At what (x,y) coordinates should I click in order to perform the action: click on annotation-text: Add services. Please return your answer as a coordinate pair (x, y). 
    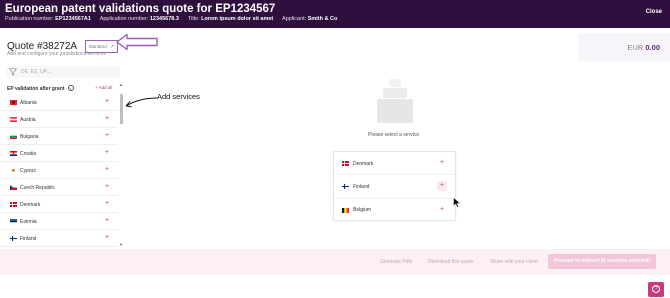
    Looking at the image, I should click on (178, 96).